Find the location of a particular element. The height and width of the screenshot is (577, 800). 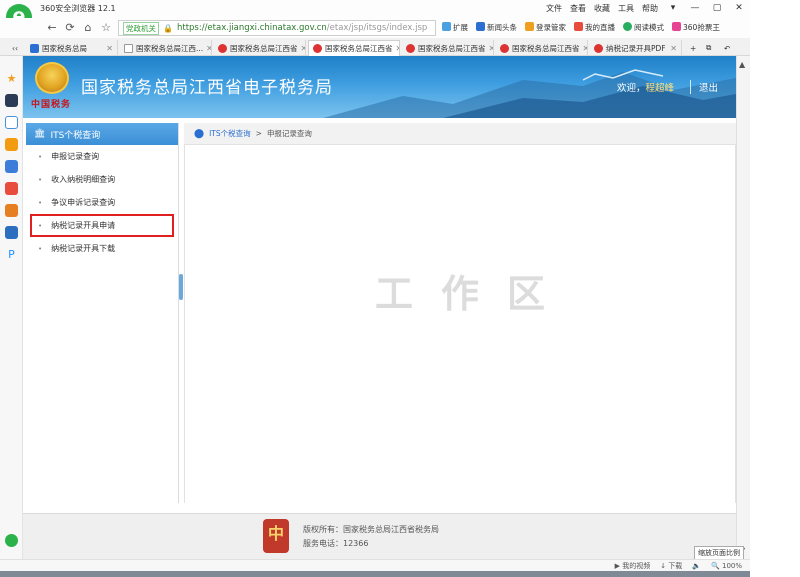

menu-item-tax-record-download: • 纳税记录开具下载 is located at coordinates (102, 248).